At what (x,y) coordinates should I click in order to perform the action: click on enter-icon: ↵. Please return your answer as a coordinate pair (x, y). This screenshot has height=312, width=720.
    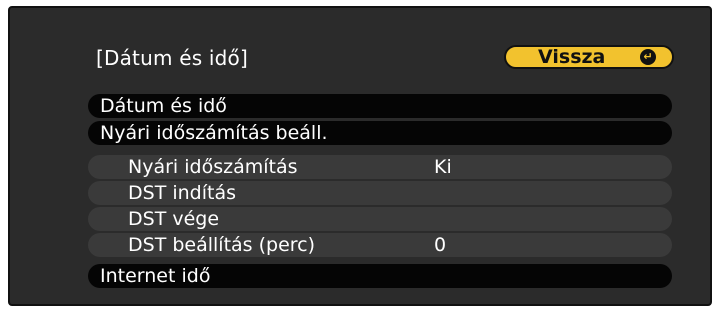
    Looking at the image, I should click on (648, 57).